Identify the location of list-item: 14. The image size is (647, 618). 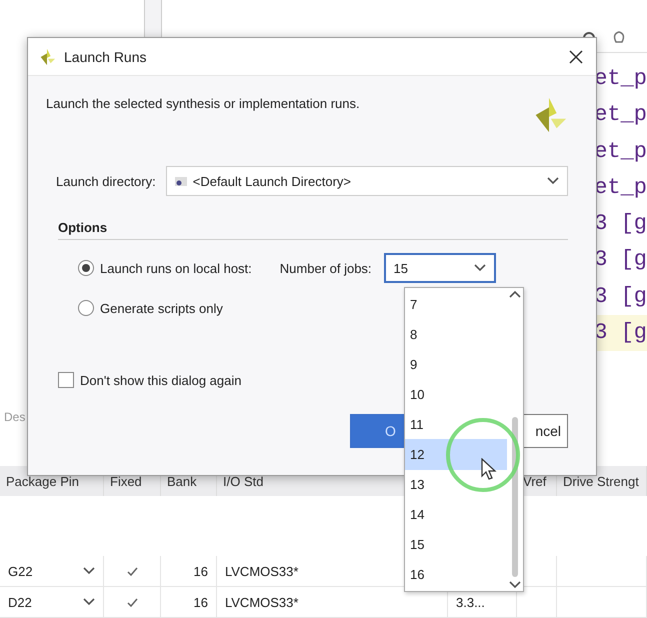
(456, 515).